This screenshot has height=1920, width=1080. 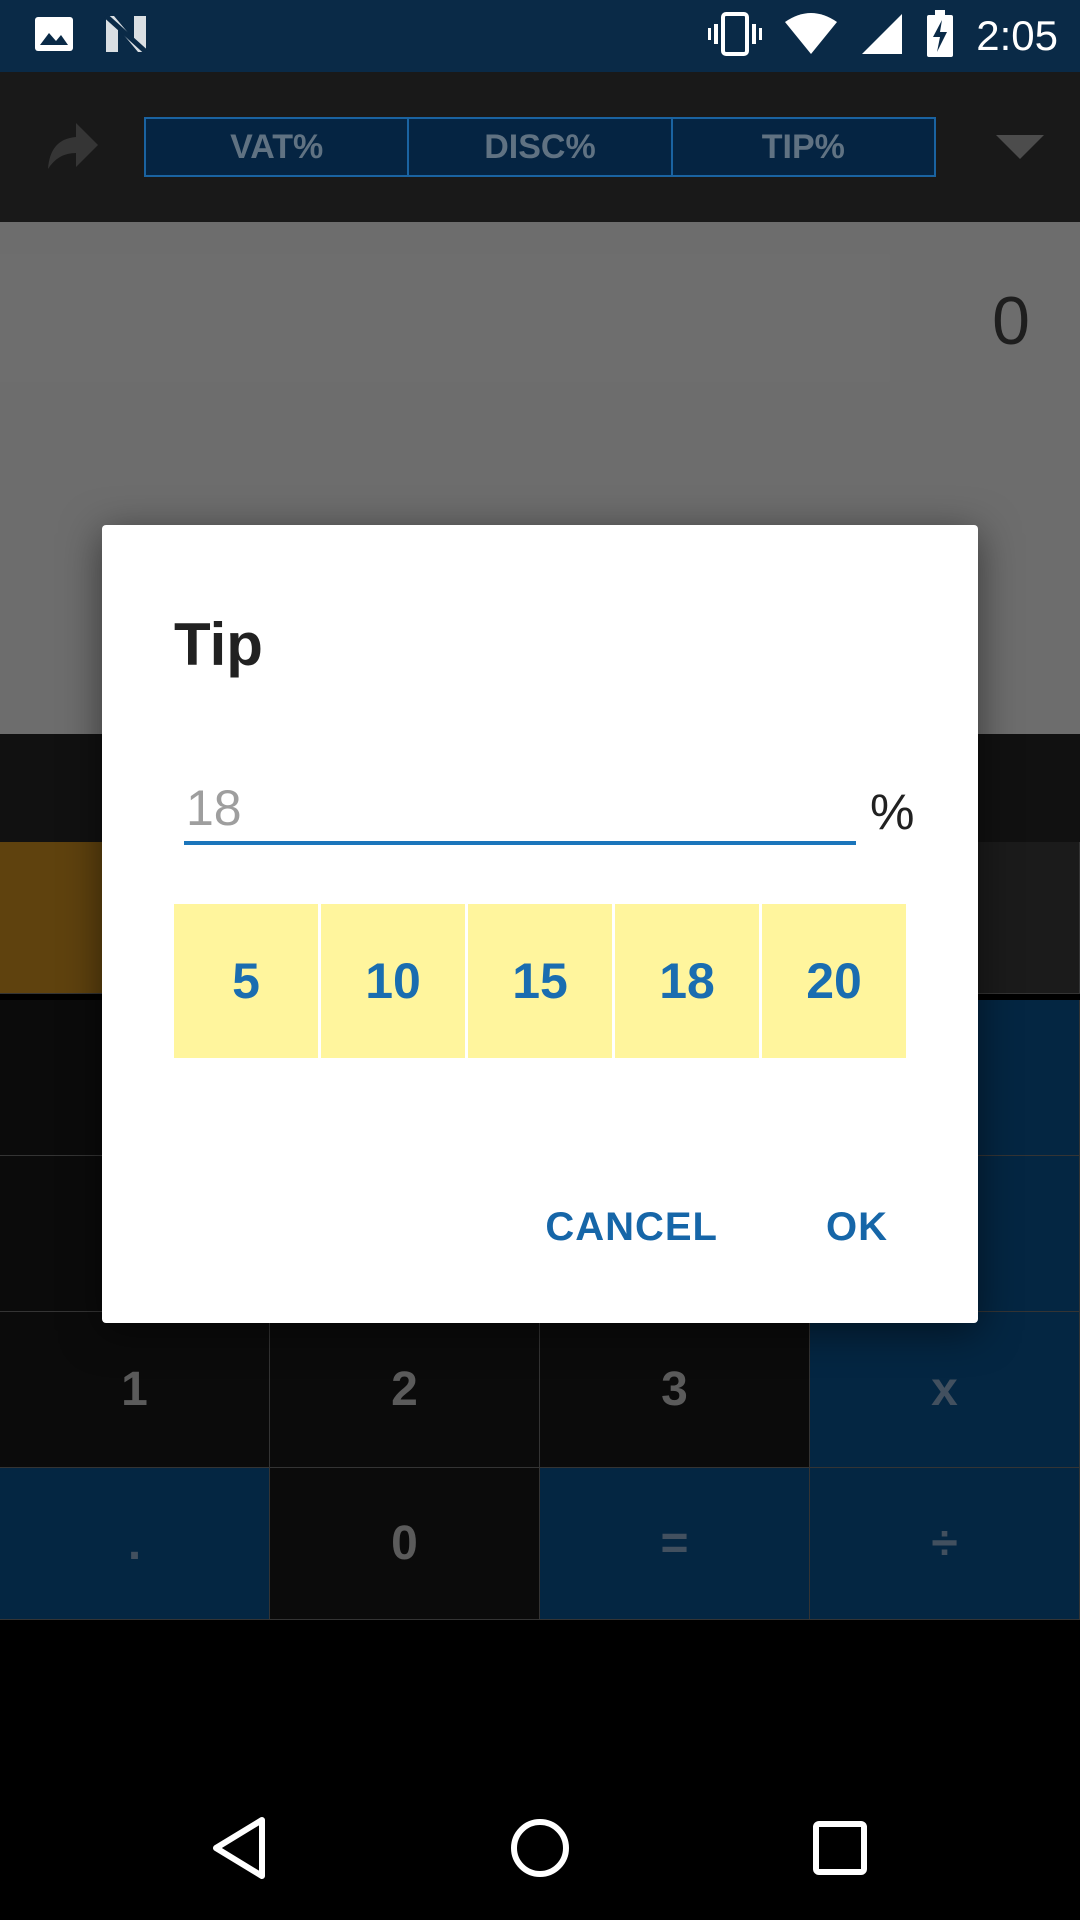 I want to click on cancel-button: CANCEL, so click(x=631, y=1227).